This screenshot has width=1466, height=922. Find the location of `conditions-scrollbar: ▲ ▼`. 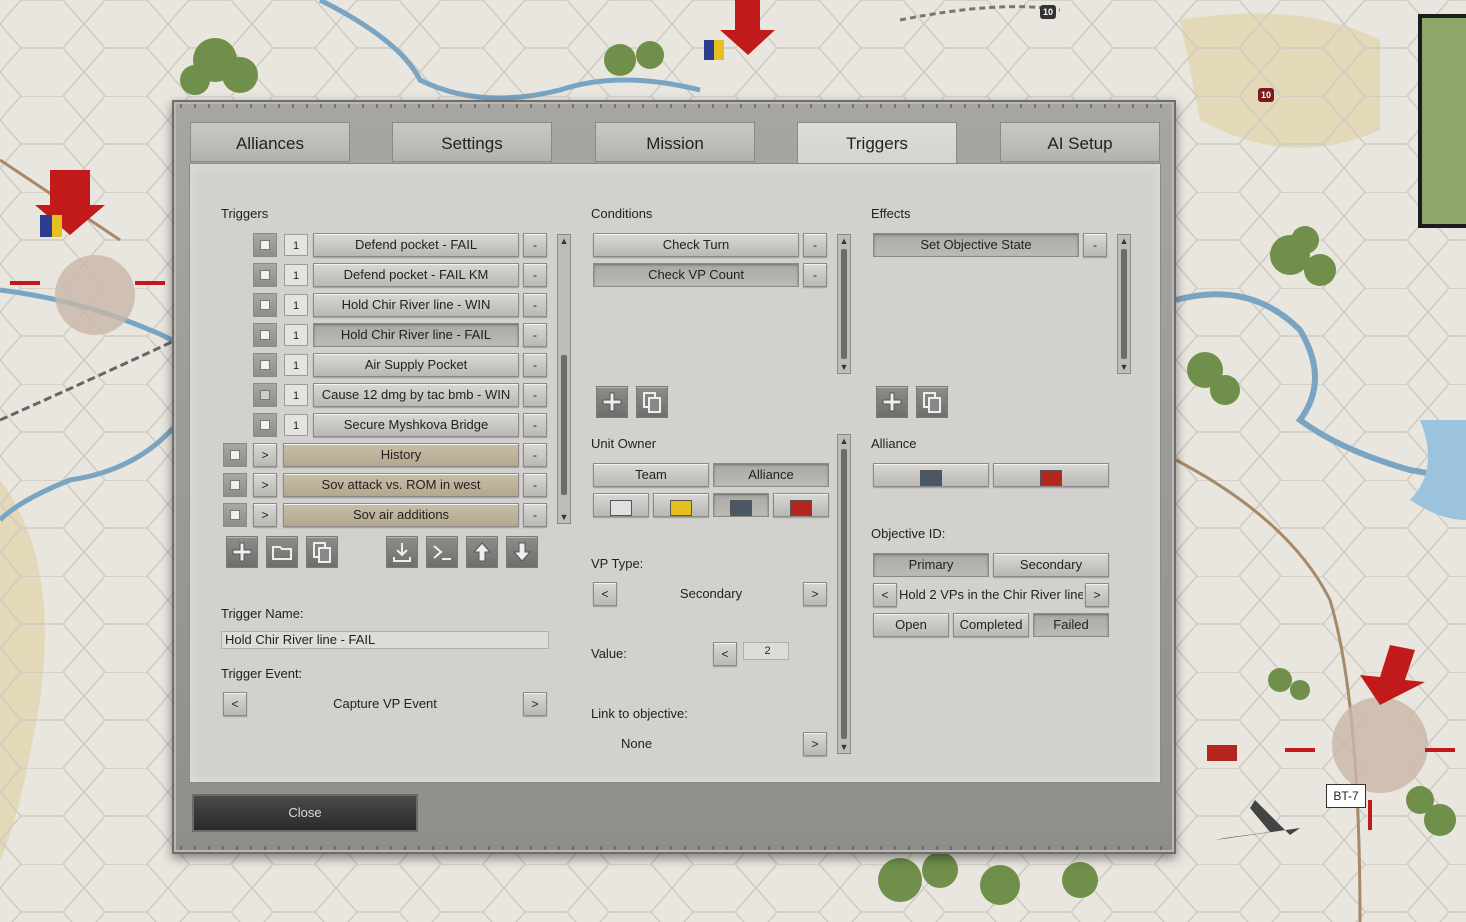

conditions-scrollbar: ▲ ▼ is located at coordinates (844, 304).